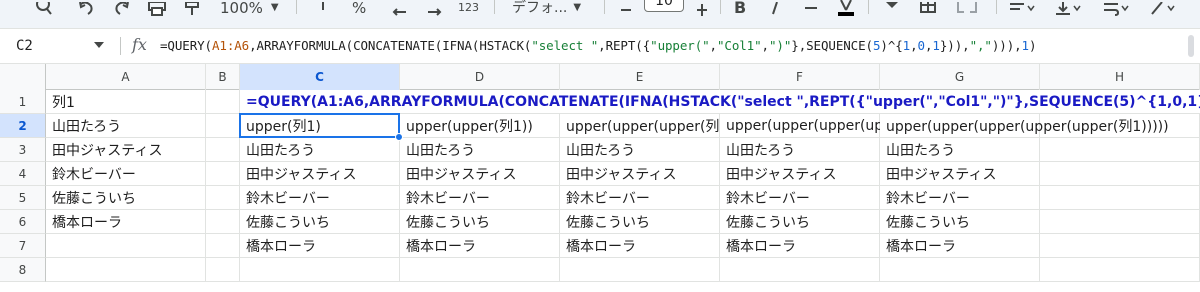 This screenshot has width=1200, height=292. Describe the element at coordinates (23, 198) in the screenshot. I see `row-header-5: 5` at that location.